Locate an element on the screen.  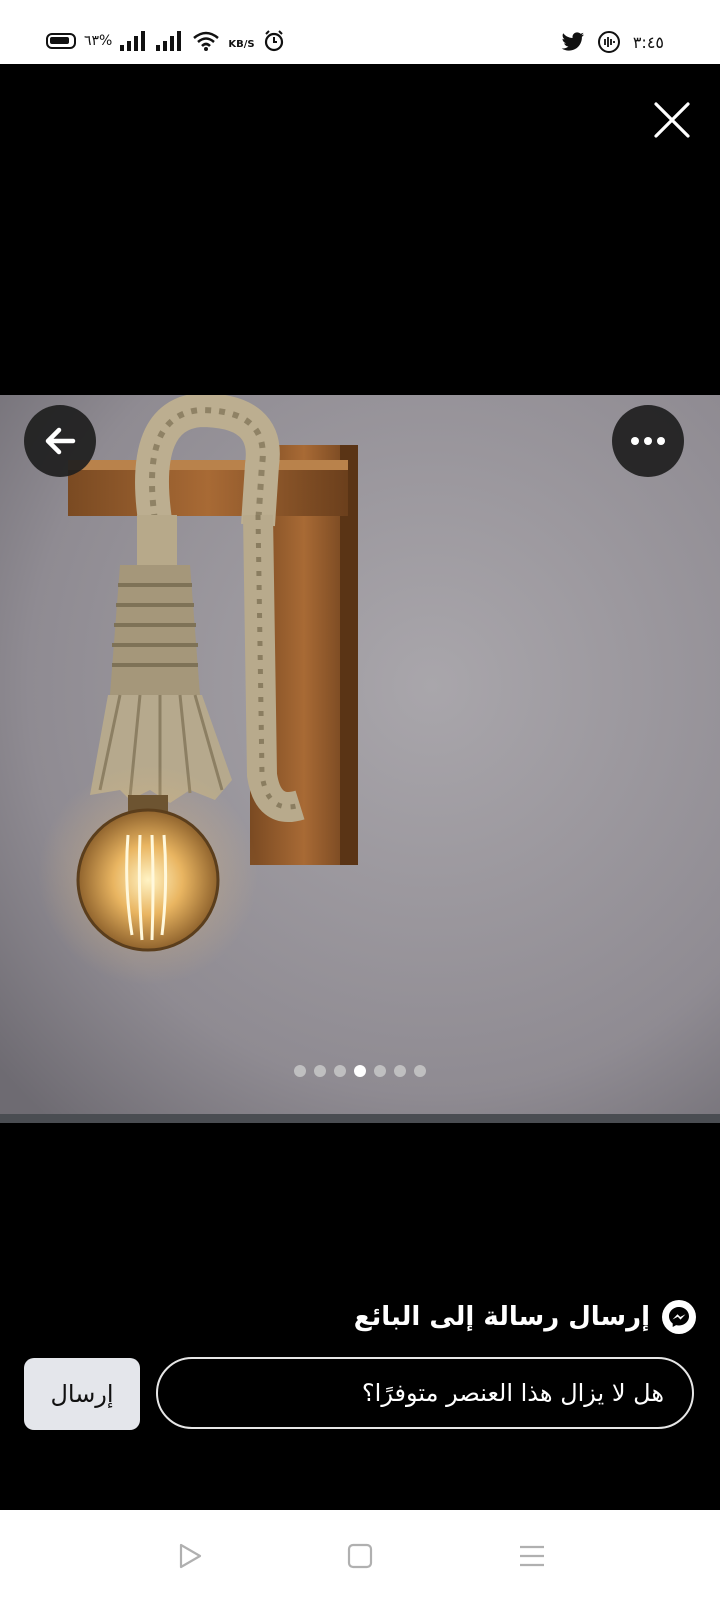
alarm-icon is located at coordinates (273, 41).